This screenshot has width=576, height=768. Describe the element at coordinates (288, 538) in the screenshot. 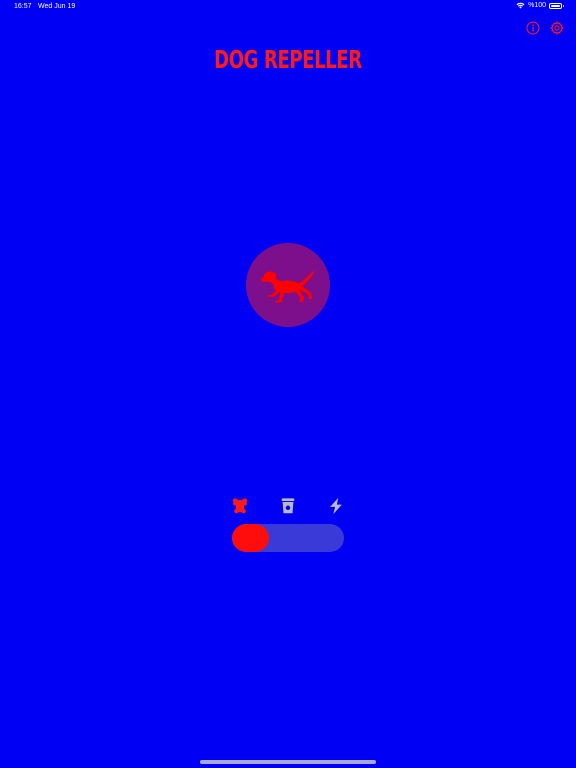

I see `mode-slider` at that location.